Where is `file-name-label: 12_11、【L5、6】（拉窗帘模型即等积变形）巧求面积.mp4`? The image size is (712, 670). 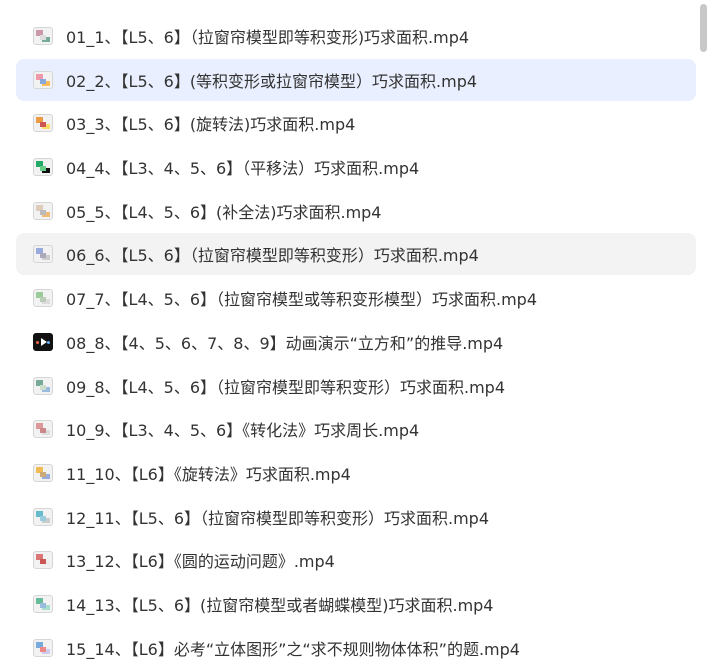
file-name-label: 12_11、【L5、6】（拉窗帘模型即等积变形）巧求面积.mp4 is located at coordinates (278, 518).